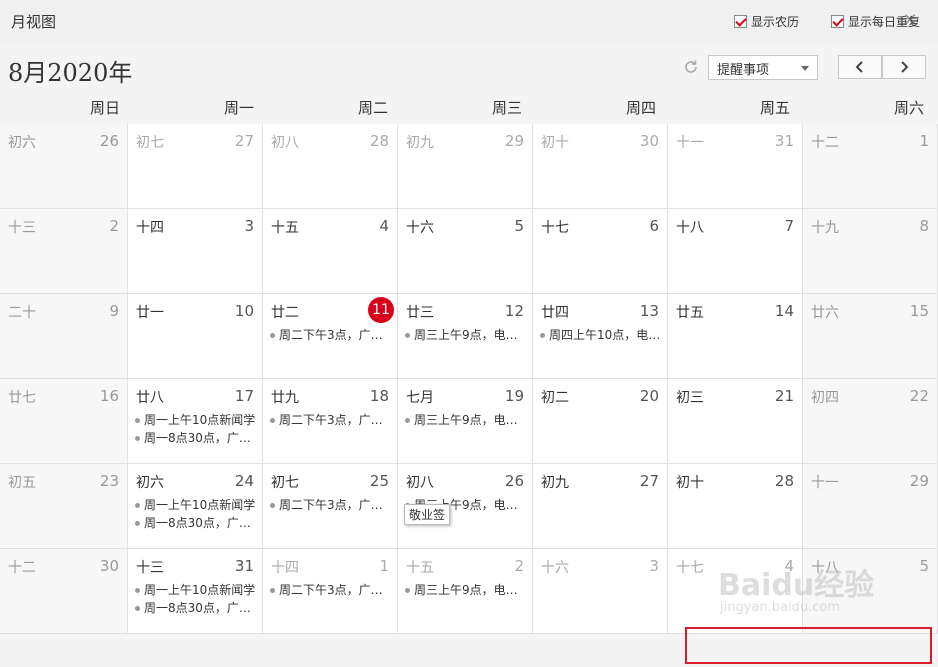 The width and height of the screenshot is (938, 667). What do you see at coordinates (519, 566) in the screenshot?
I see `day-number: 2` at bounding box center [519, 566].